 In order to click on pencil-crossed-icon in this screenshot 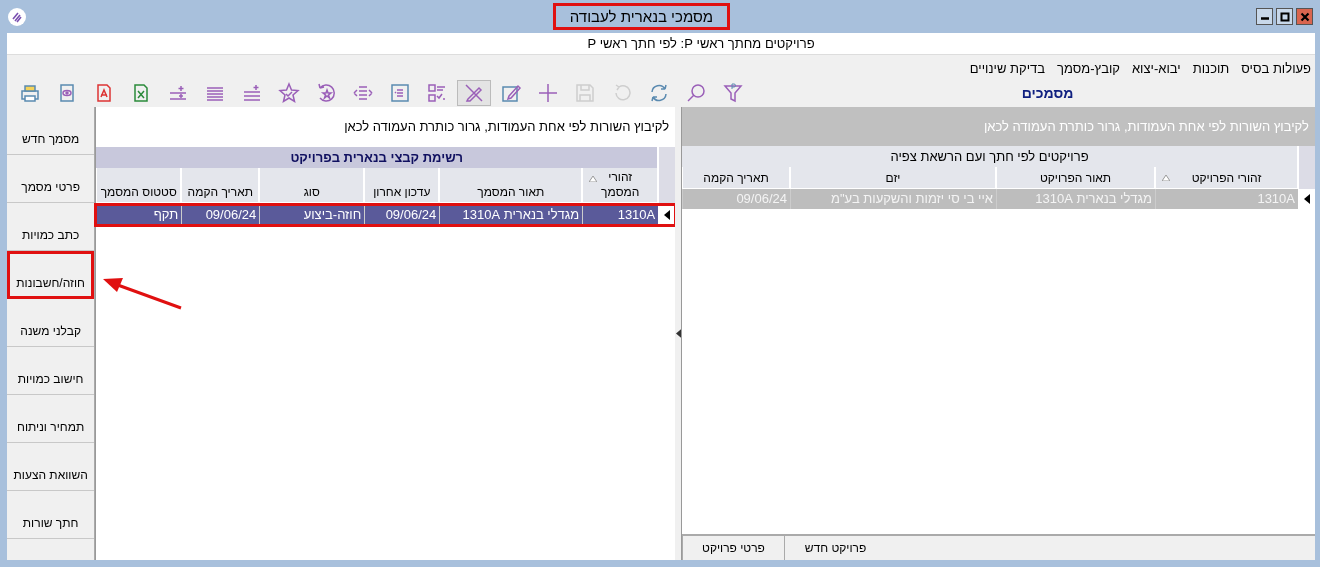, I will do `click(474, 93)`.